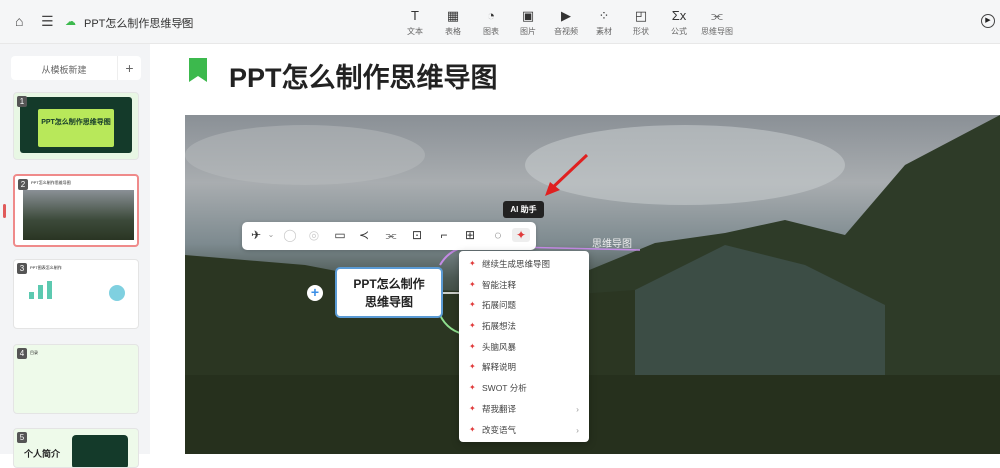 The image size is (1000, 468). I want to click on slide-number: 2, so click(23, 184).